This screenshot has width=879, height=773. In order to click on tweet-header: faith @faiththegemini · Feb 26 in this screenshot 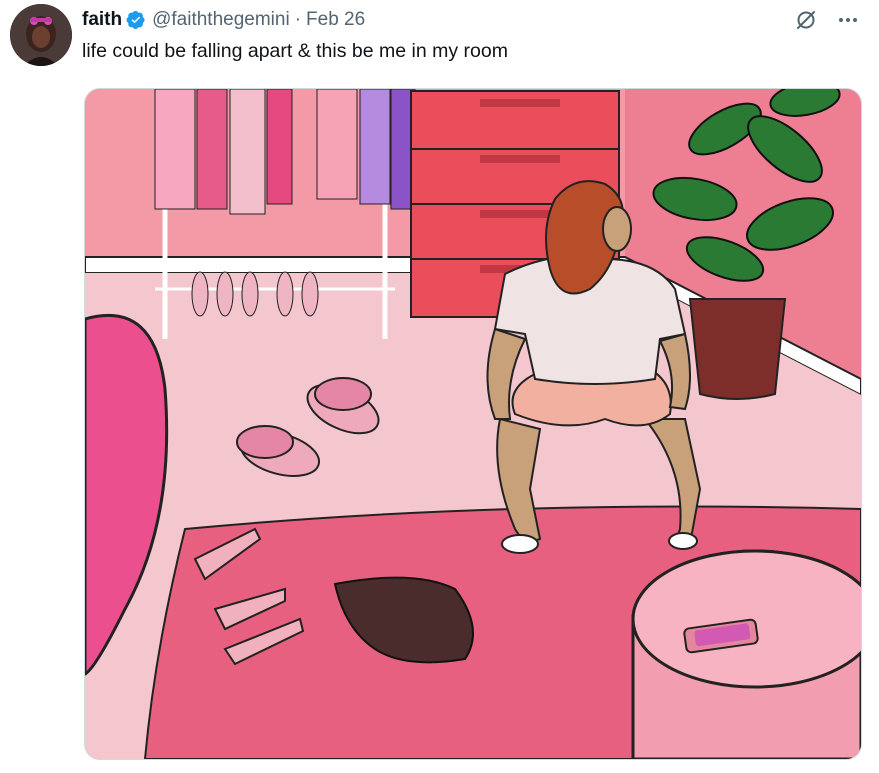, I will do `click(223, 20)`.